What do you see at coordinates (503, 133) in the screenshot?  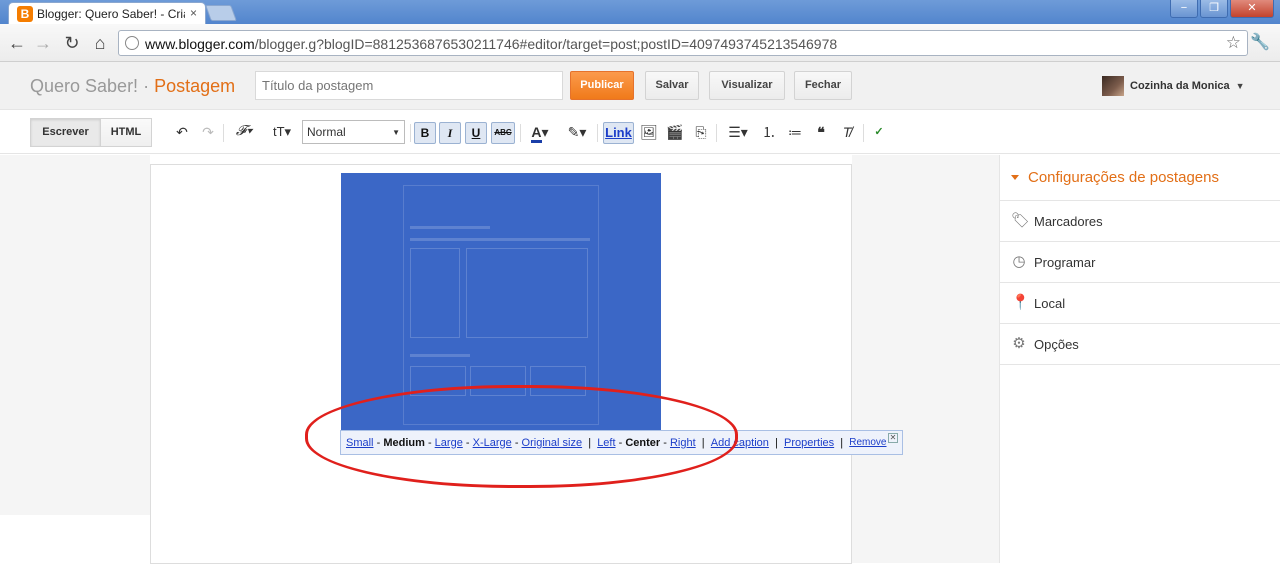 I see `strikethrough-button: ABC` at bounding box center [503, 133].